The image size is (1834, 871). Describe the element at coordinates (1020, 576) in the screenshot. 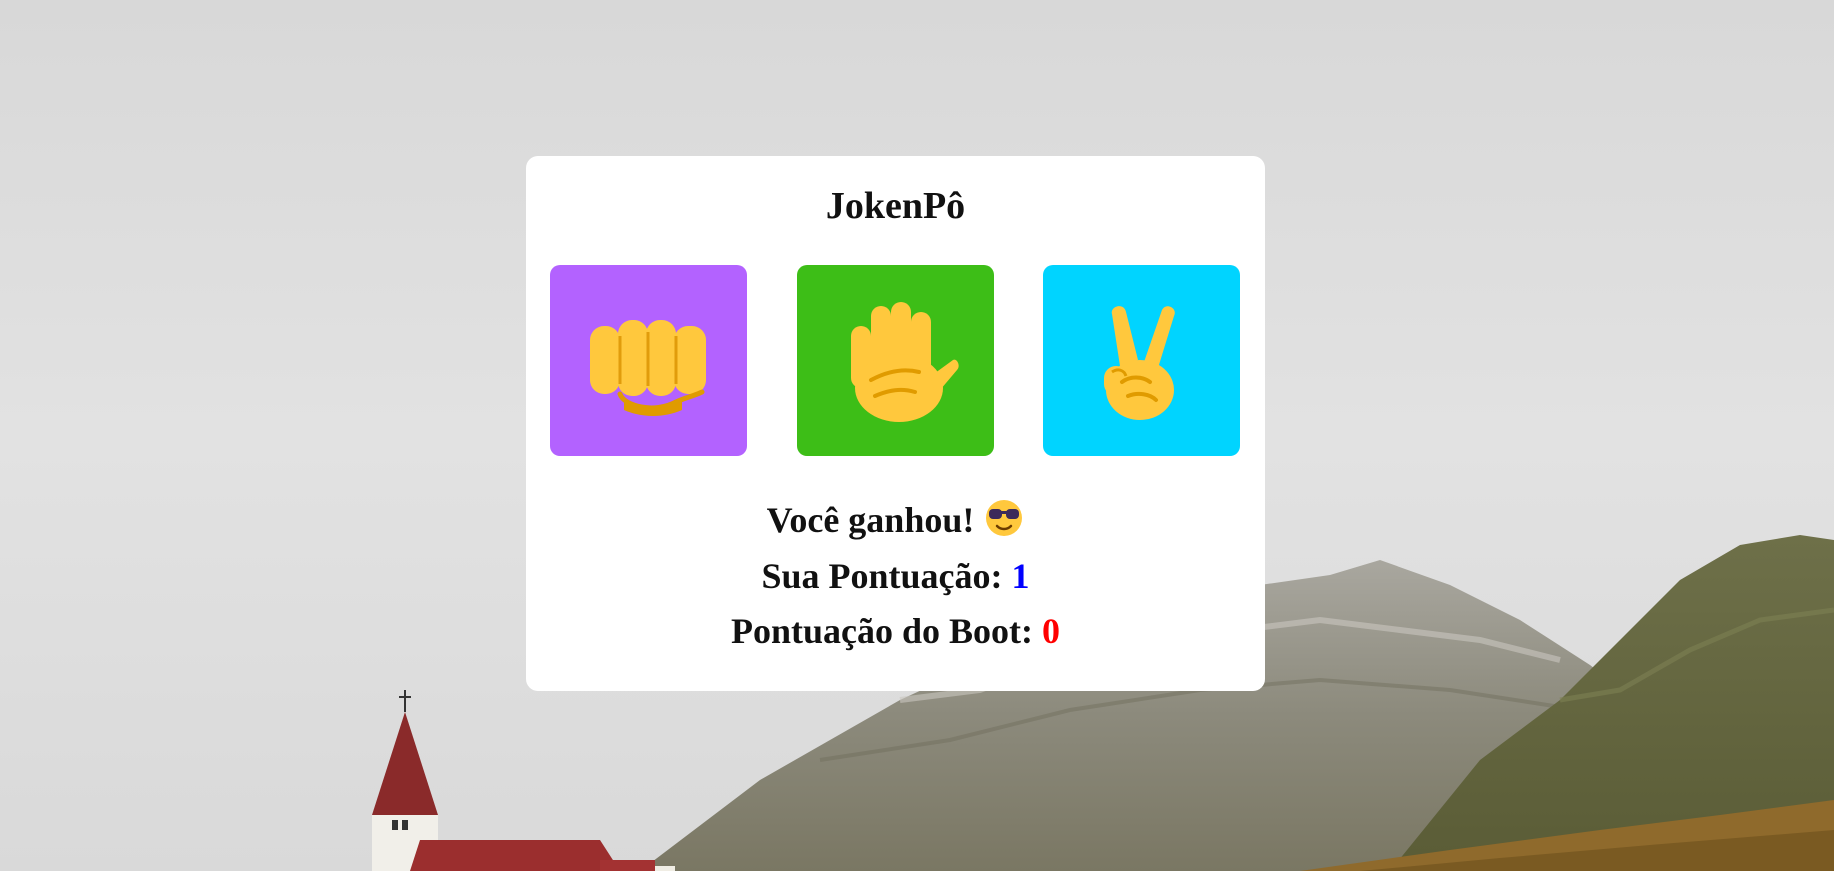

I see `player-score-value: 1` at that location.